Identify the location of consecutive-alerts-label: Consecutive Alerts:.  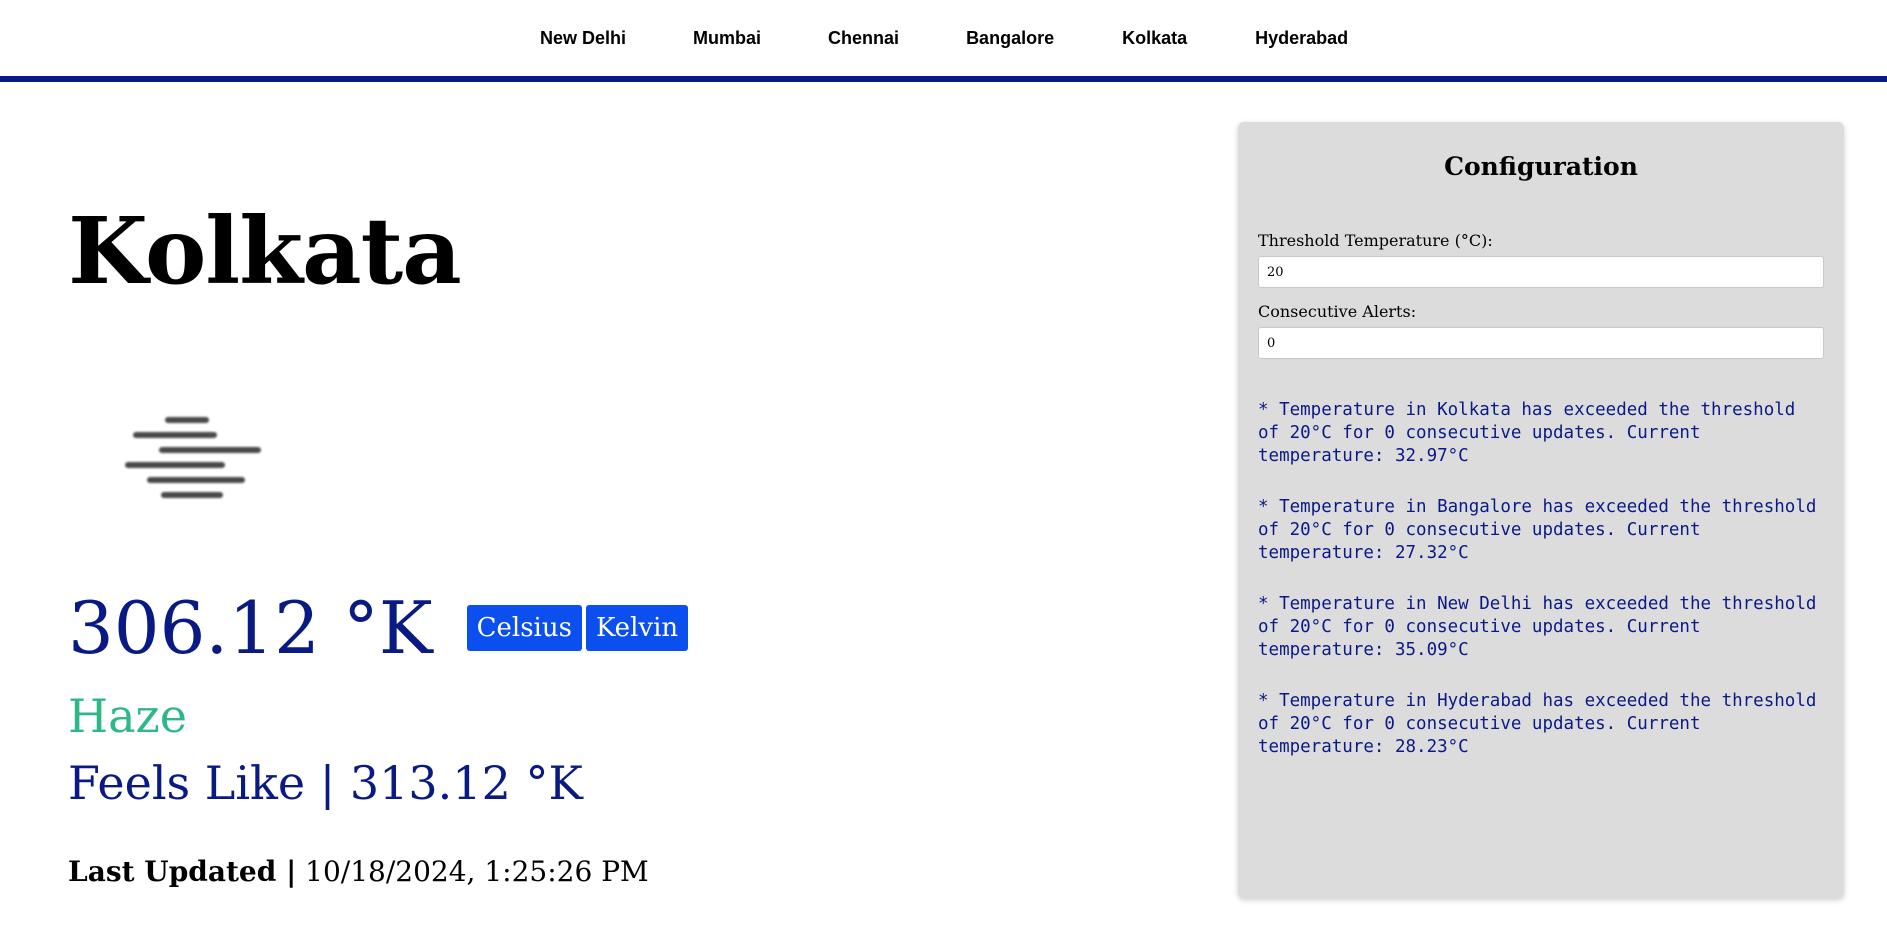
(1337, 311).